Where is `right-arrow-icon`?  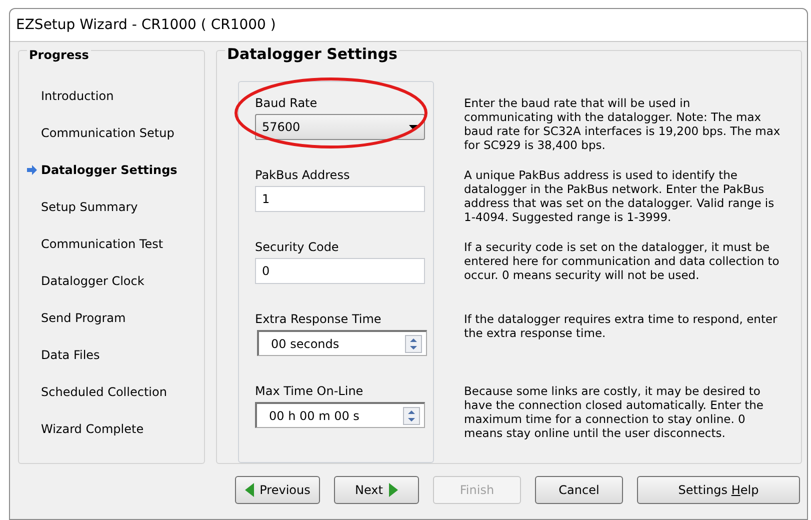
right-arrow-icon is located at coordinates (393, 490).